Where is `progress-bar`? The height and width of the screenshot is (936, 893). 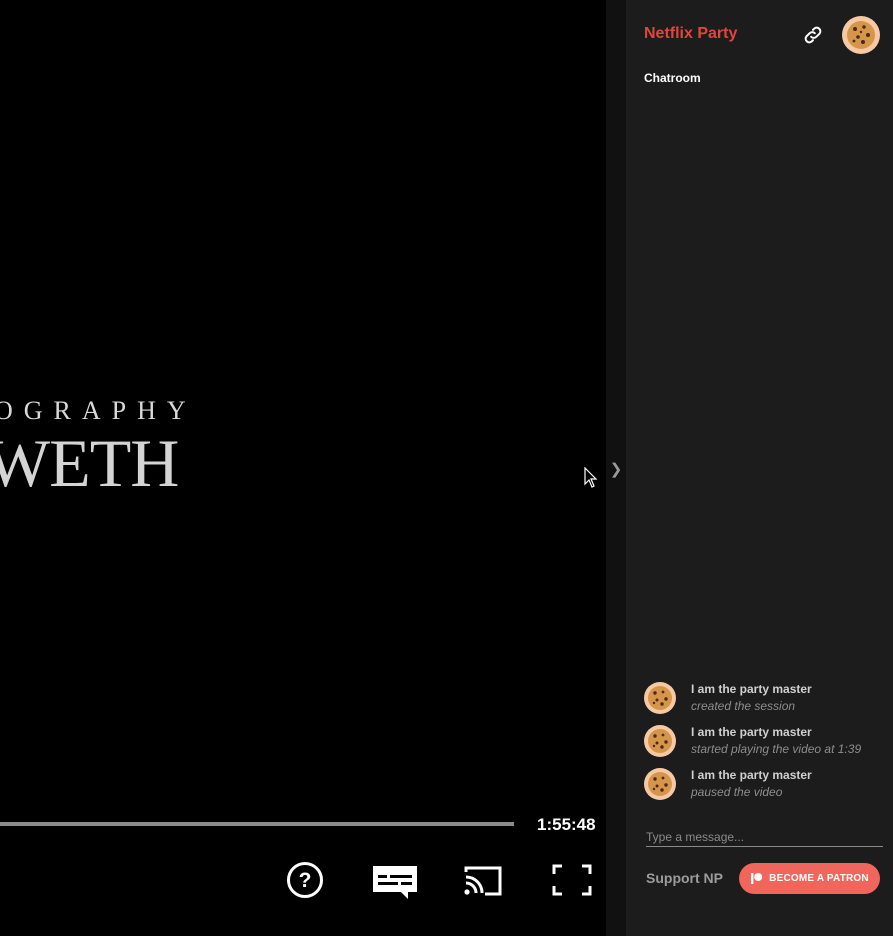
progress-bar is located at coordinates (257, 824).